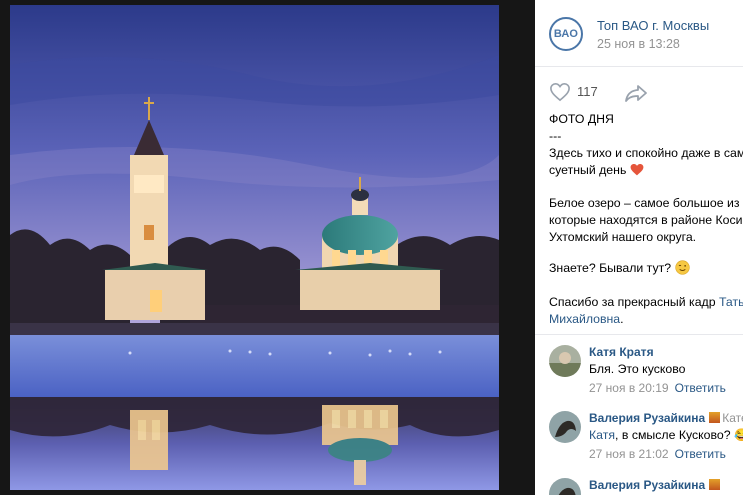  Describe the element at coordinates (636, 95) in the screenshot. I see `share-arrow-icon` at that location.